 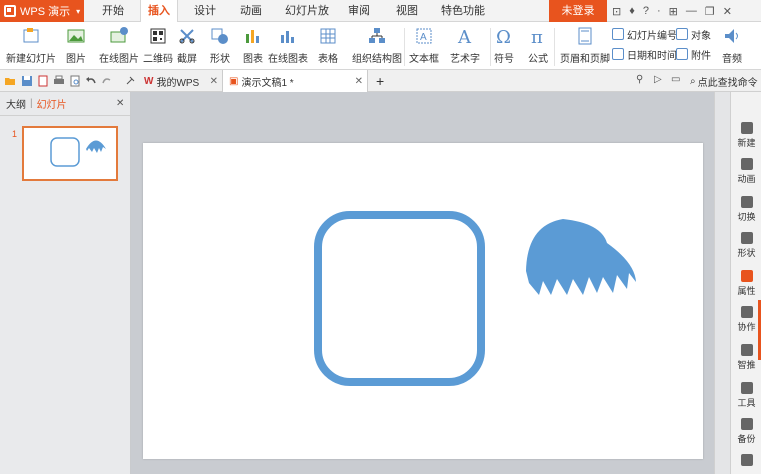 What do you see at coordinates (538, 44) in the screenshot?
I see `formula-button: π 公式` at bounding box center [538, 44].